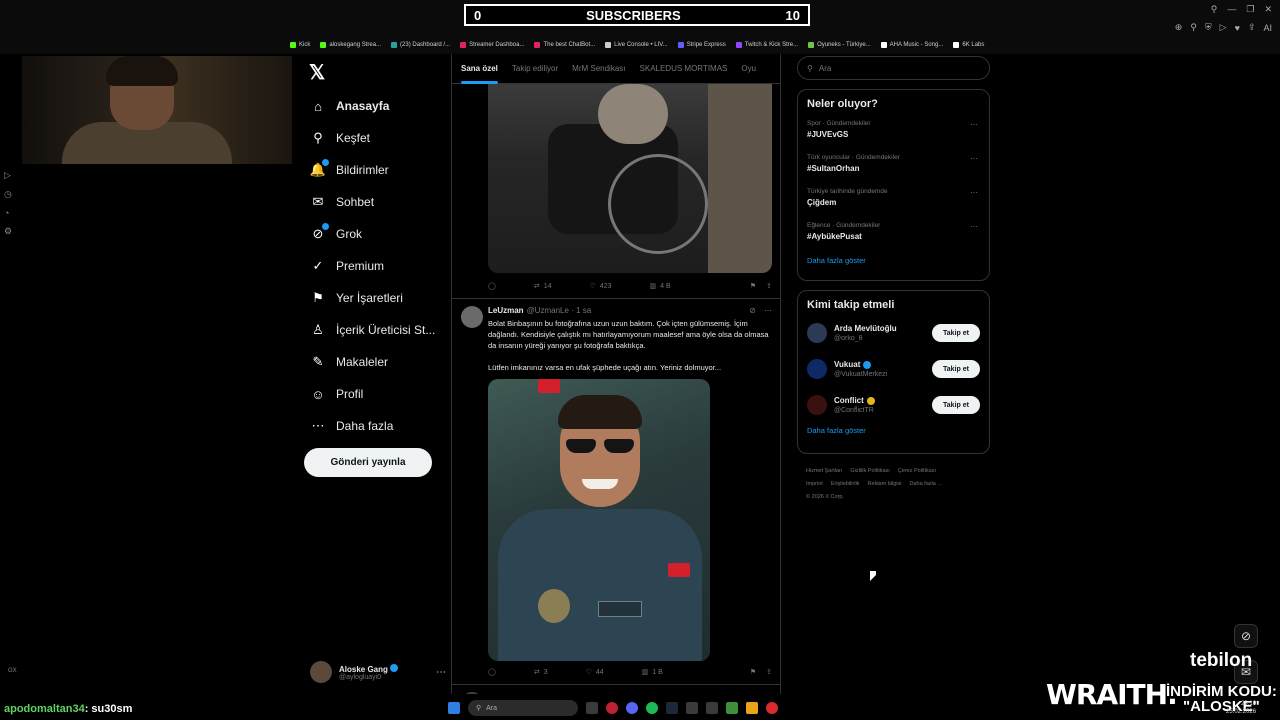 This screenshot has height=720, width=1280. What do you see at coordinates (893, 137) in the screenshot?
I see `trend-item: Spor · Gündemdekiler #JUVEvGS ⋯` at bounding box center [893, 137].